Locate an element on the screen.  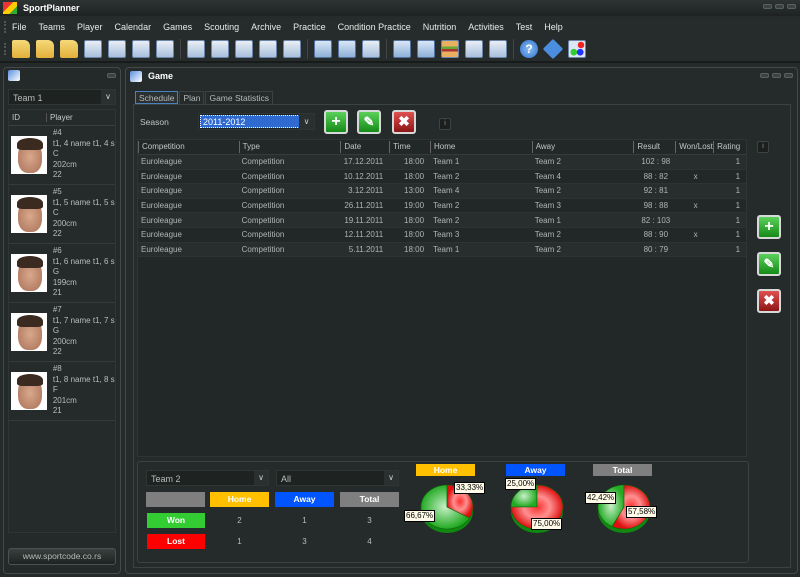
menu-test: Test is located at coordinates (524, 27).